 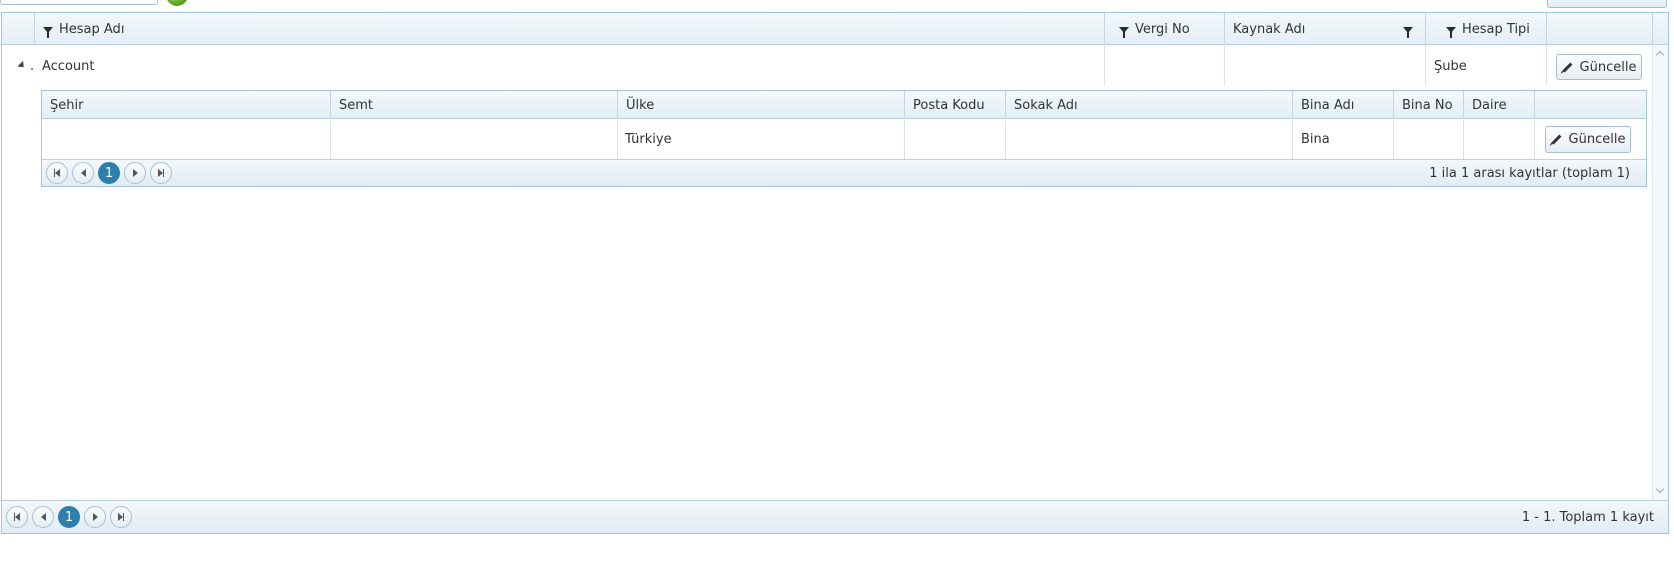 I want to click on country-cell: Türkiye, so click(x=648, y=139).